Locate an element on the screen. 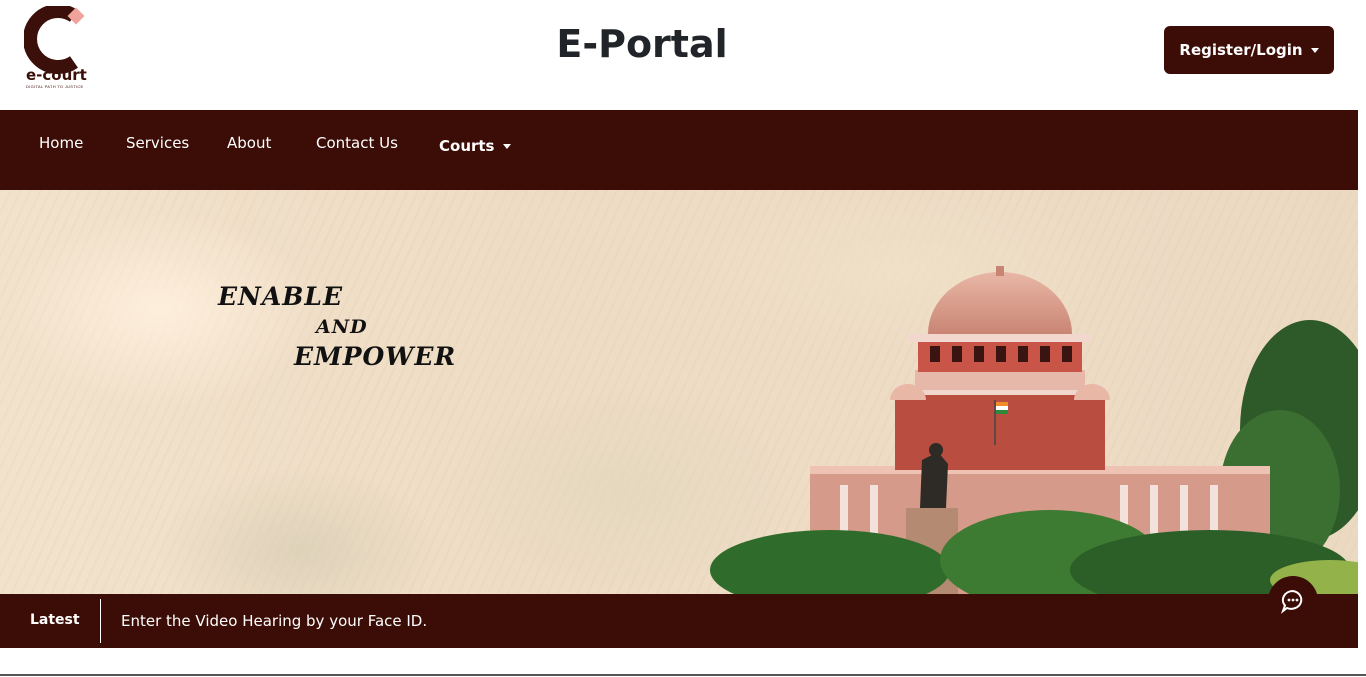 The image size is (1366, 677). nav-item-services: Services is located at coordinates (157, 143).